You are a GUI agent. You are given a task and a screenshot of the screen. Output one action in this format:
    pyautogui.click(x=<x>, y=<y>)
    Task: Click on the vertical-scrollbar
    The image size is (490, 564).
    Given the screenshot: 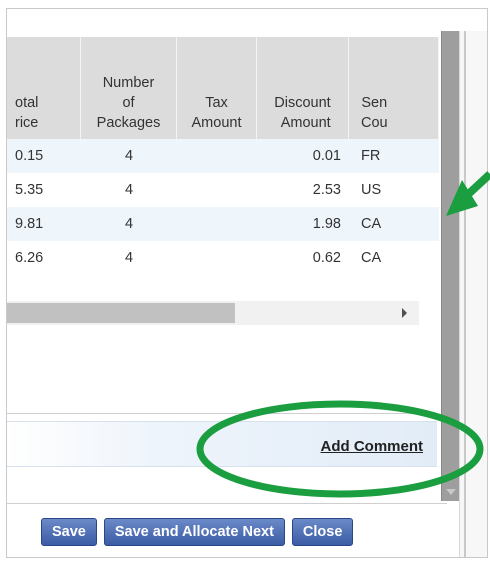 What is the action you would take?
    pyautogui.click(x=450, y=266)
    